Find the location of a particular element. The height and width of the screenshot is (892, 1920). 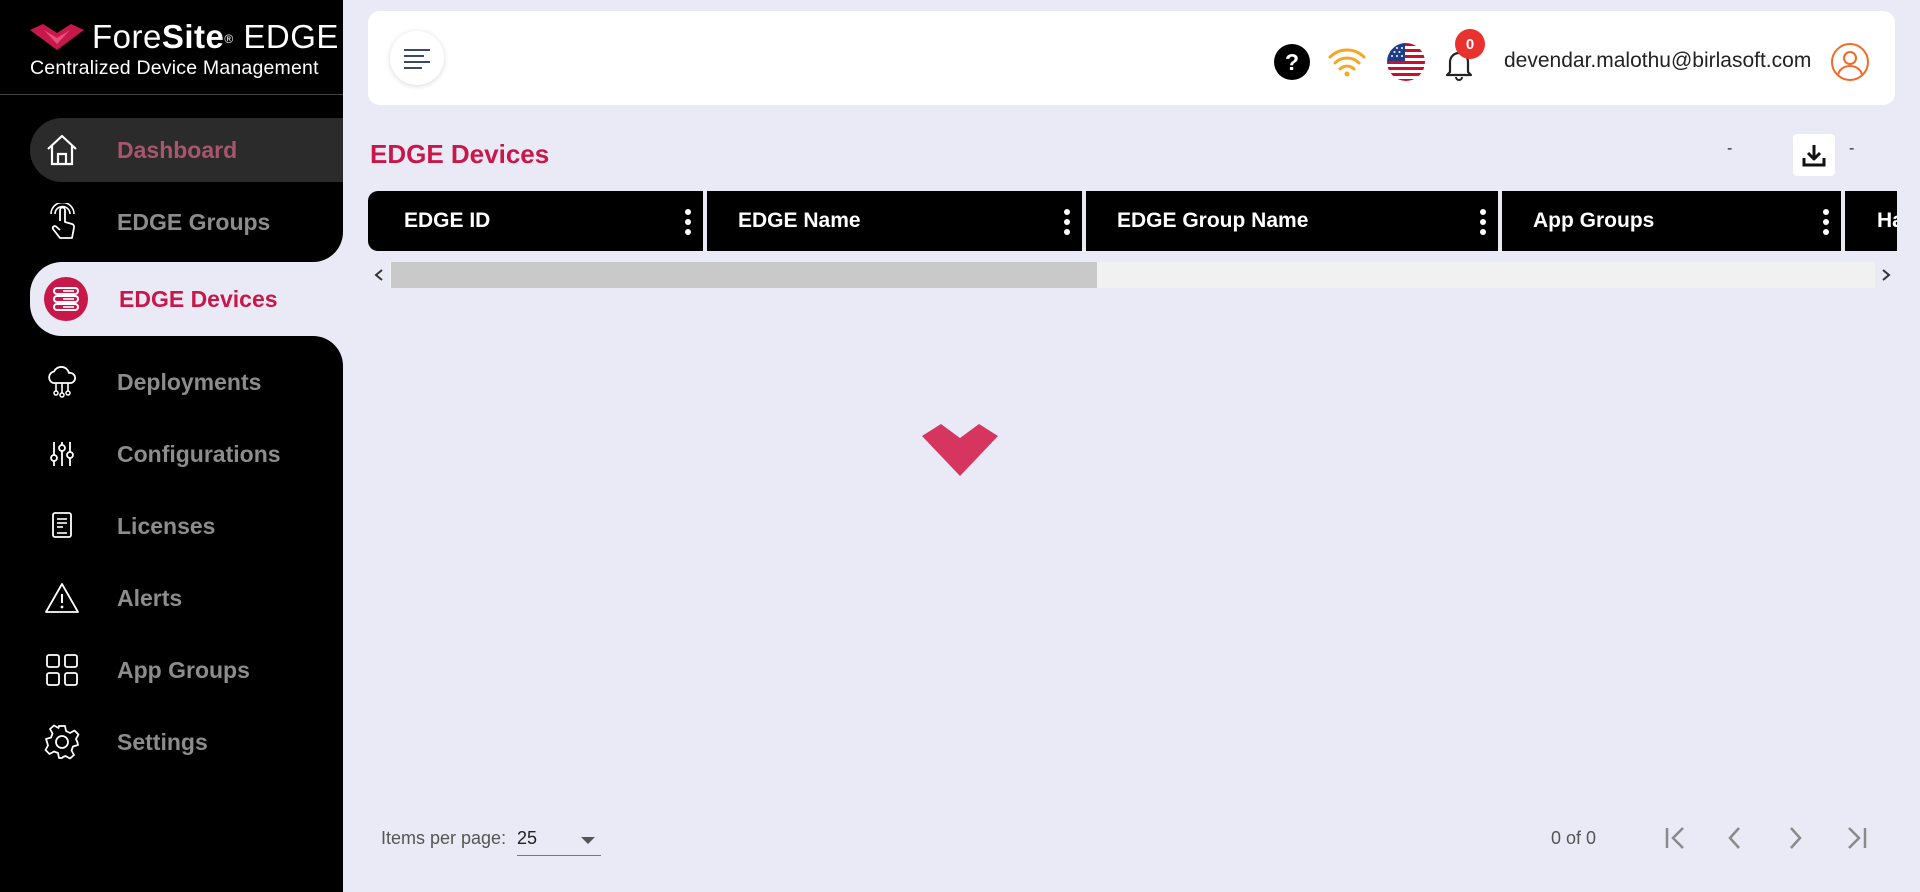

cloud-network-icon is located at coordinates (62, 382).